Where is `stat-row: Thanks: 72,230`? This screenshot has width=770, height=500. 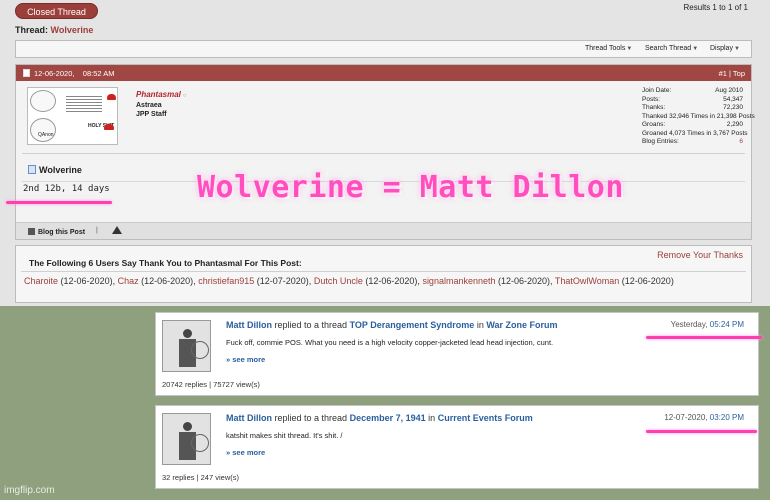 stat-row: Thanks: 72,230 is located at coordinates (692, 107).